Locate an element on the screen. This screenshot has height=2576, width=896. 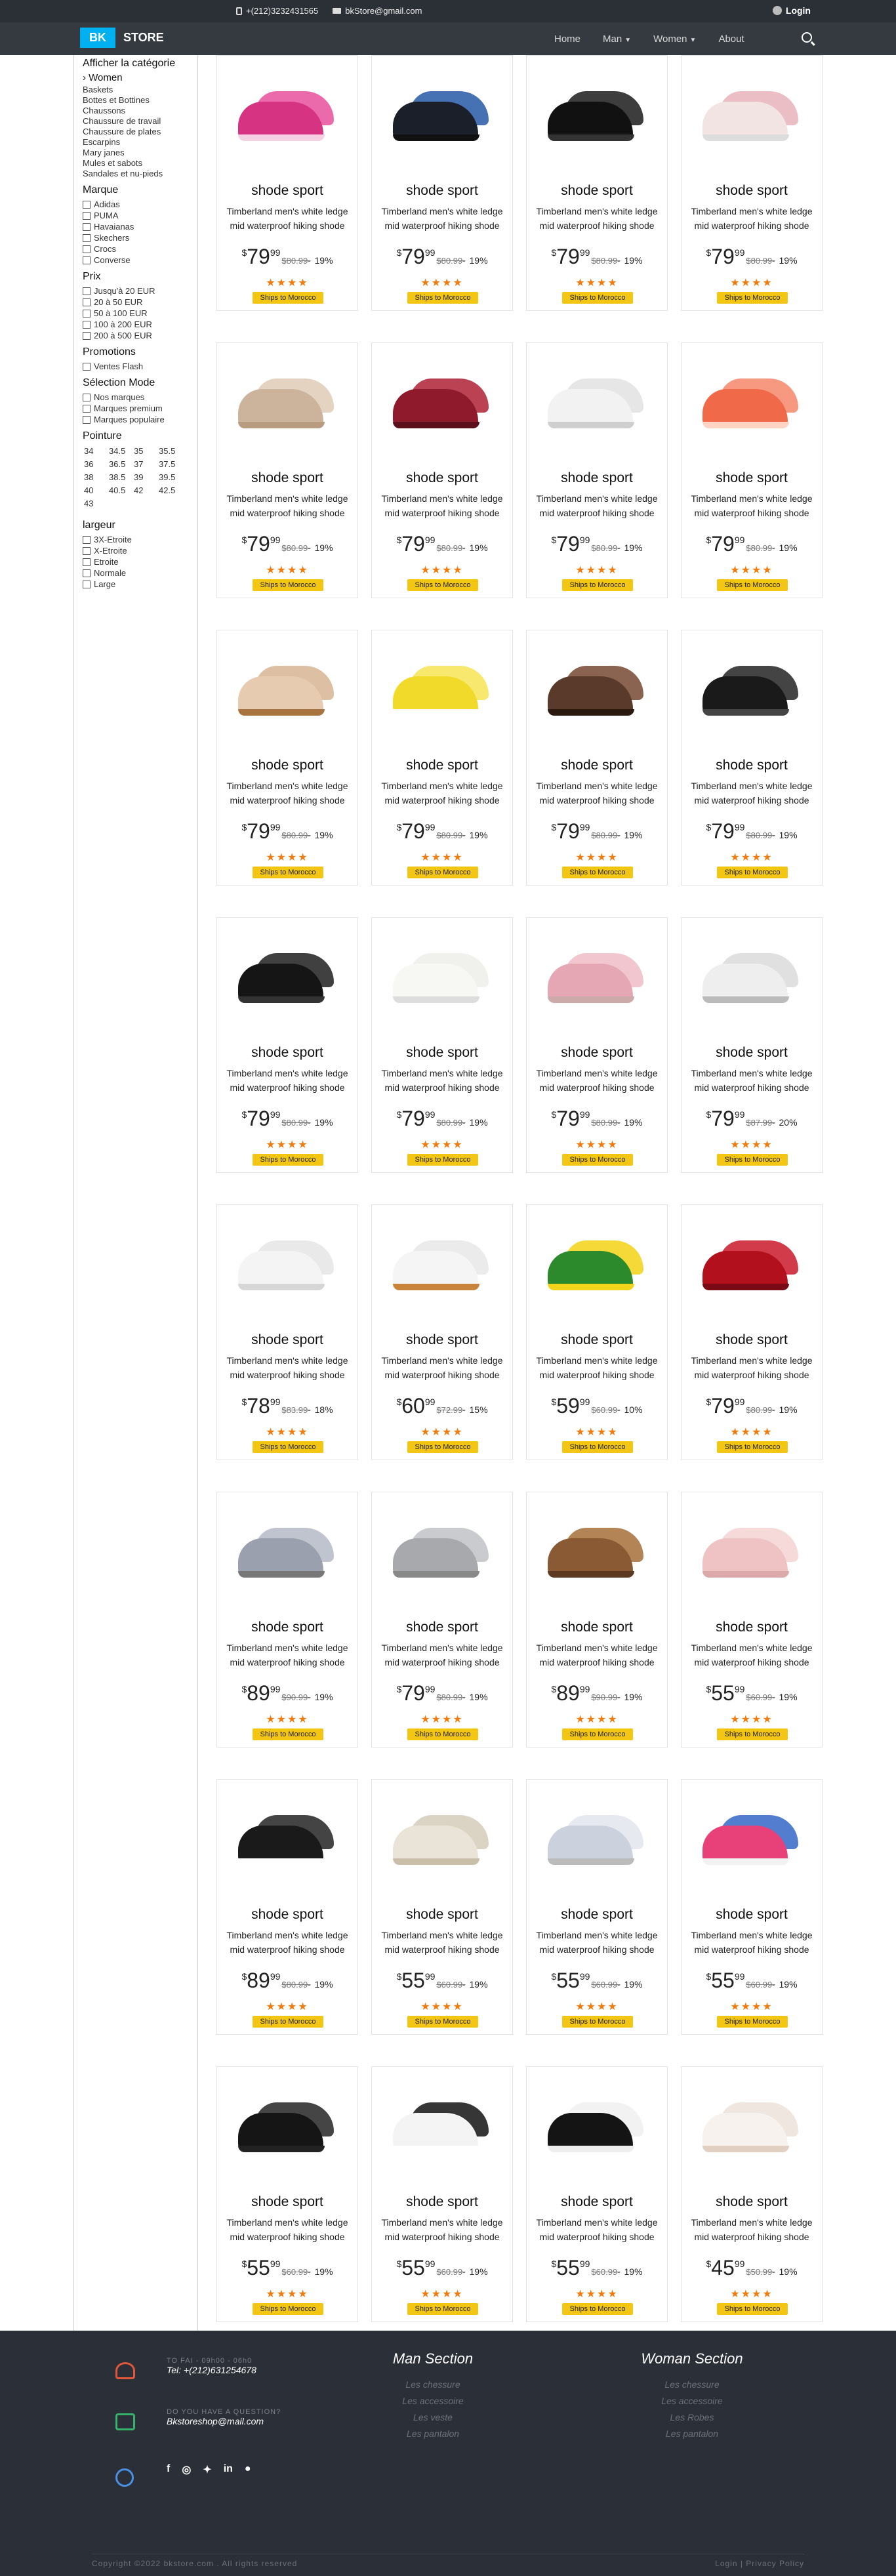
largeur-option: Etroite is located at coordinates (140, 561).